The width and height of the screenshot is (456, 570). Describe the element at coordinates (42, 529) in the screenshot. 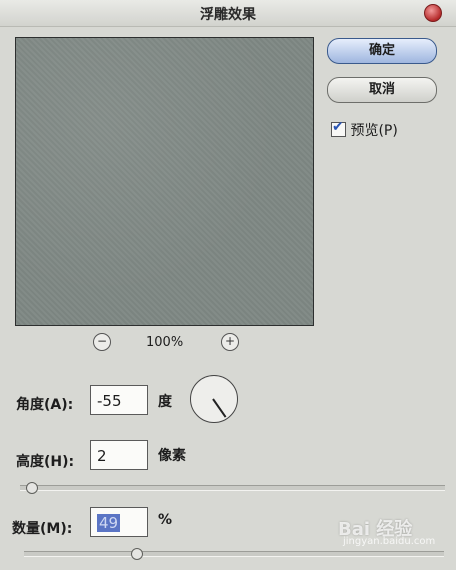

I see `amount-label: 数量(M):` at that location.